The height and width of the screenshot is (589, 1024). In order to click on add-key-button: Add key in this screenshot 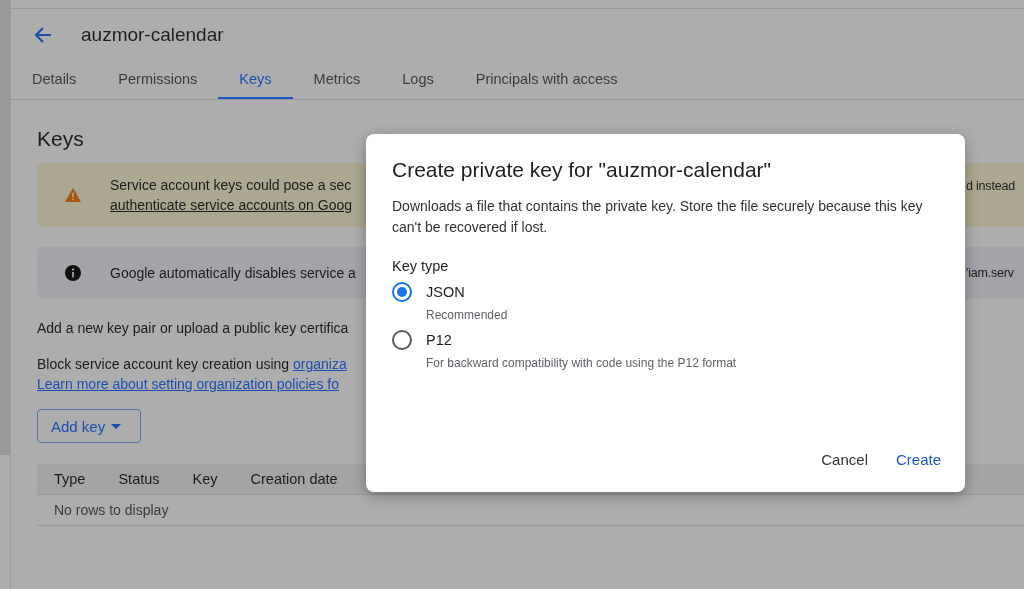, I will do `click(89, 426)`.